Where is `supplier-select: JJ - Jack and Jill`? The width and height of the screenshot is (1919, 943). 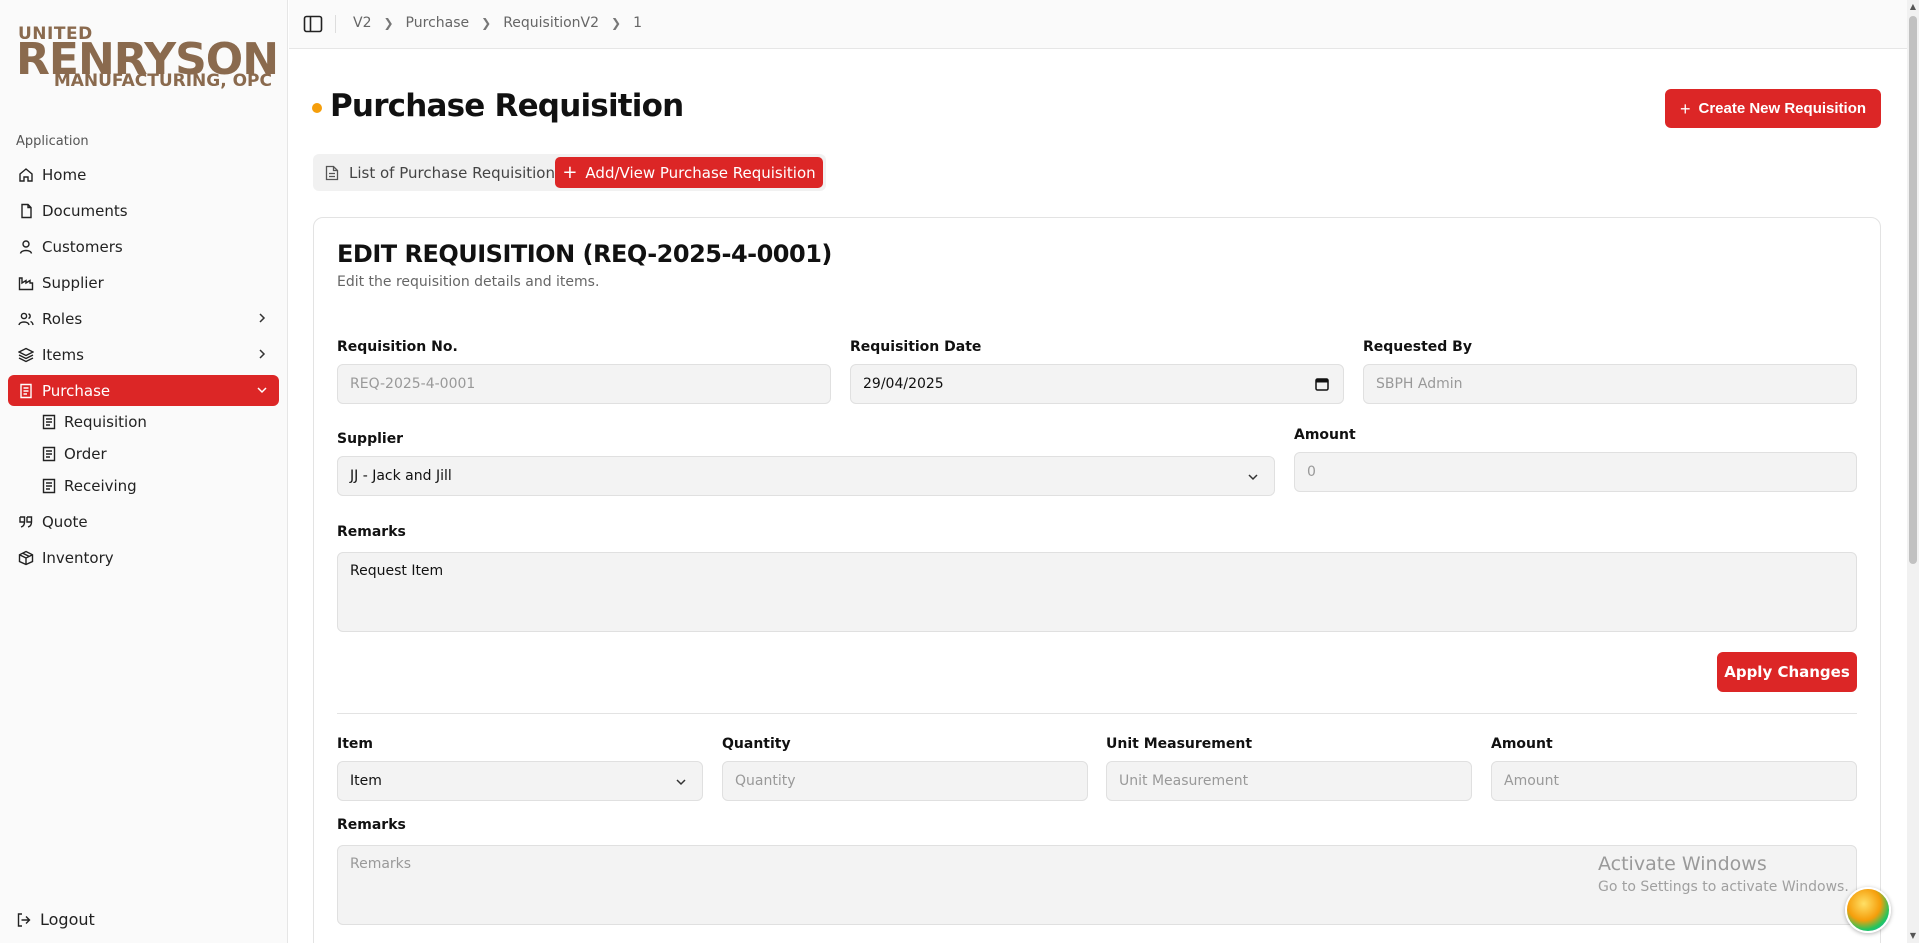
supplier-select: JJ - Jack and Jill is located at coordinates (806, 476).